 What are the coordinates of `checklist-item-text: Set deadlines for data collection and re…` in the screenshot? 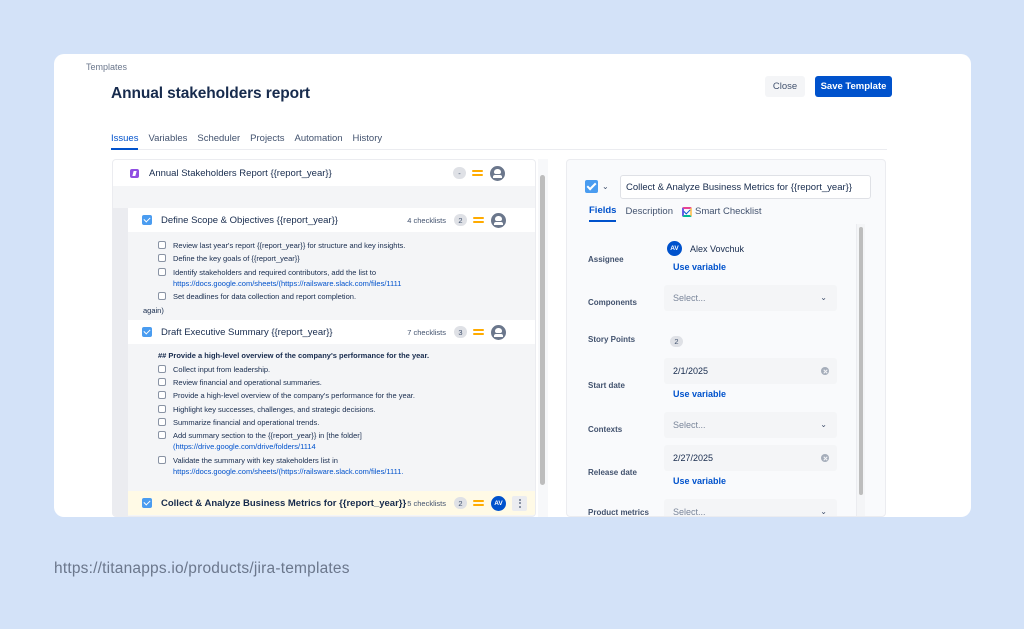 It's located at (265, 297).